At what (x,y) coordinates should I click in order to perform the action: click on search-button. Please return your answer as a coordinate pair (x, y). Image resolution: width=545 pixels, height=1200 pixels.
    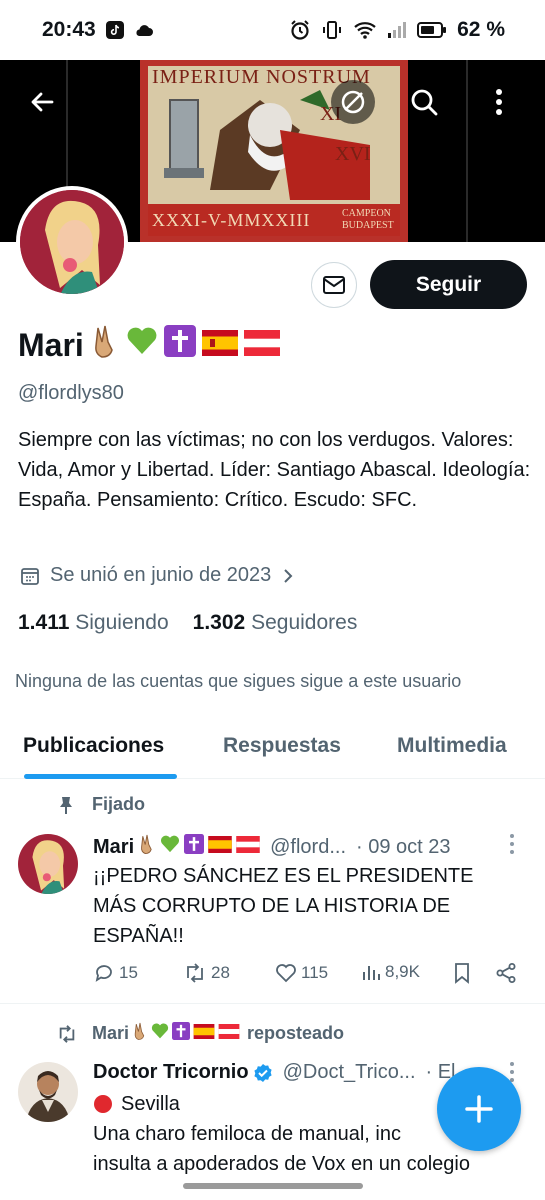
    Looking at the image, I should click on (424, 102).